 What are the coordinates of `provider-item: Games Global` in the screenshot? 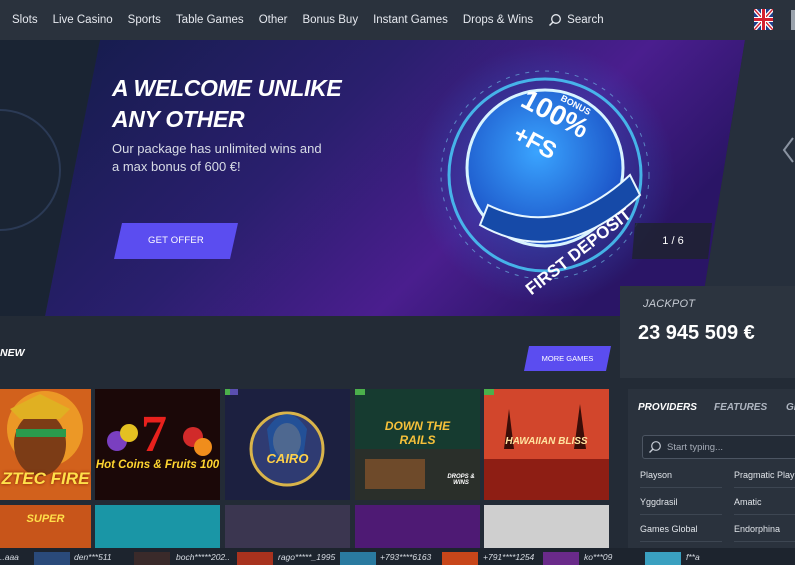 It's located at (669, 529).